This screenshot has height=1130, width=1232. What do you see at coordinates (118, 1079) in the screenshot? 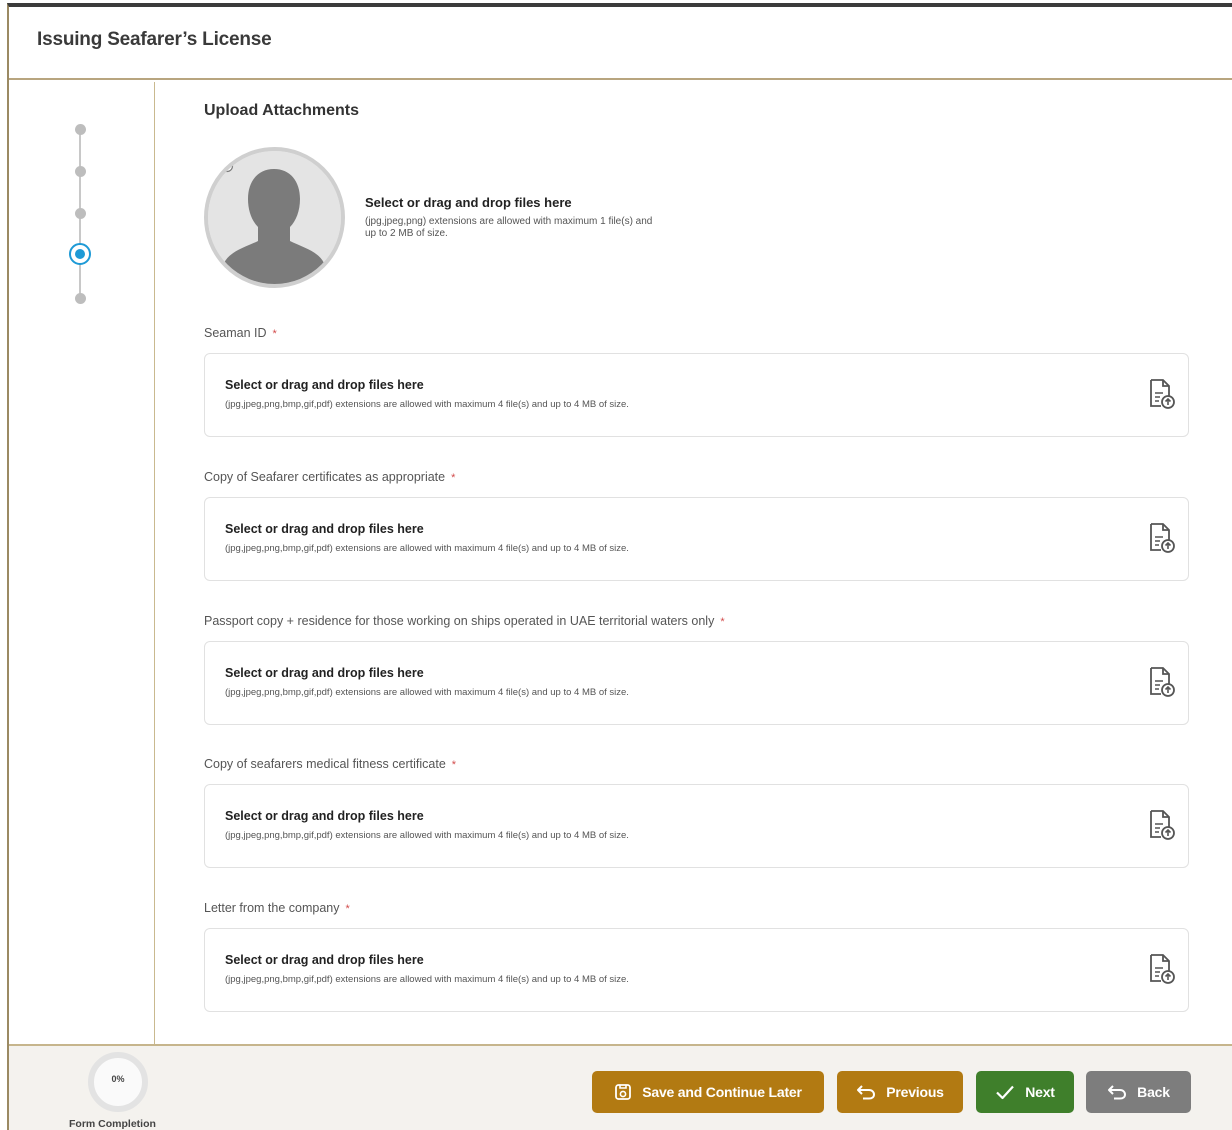
I see `form-completion-percent: 0%` at bounding box center [118, 1079].